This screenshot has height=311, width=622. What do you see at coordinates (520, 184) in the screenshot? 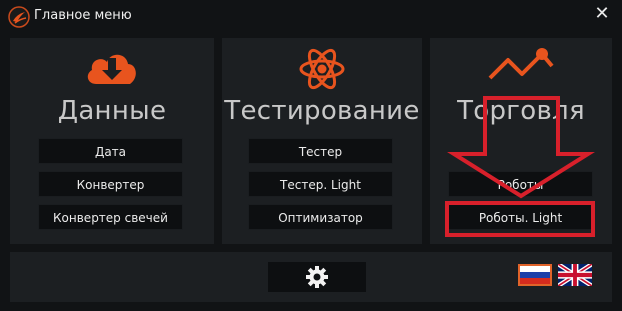
I see `robots-button: Роботы` at bounding box center [520, 184].